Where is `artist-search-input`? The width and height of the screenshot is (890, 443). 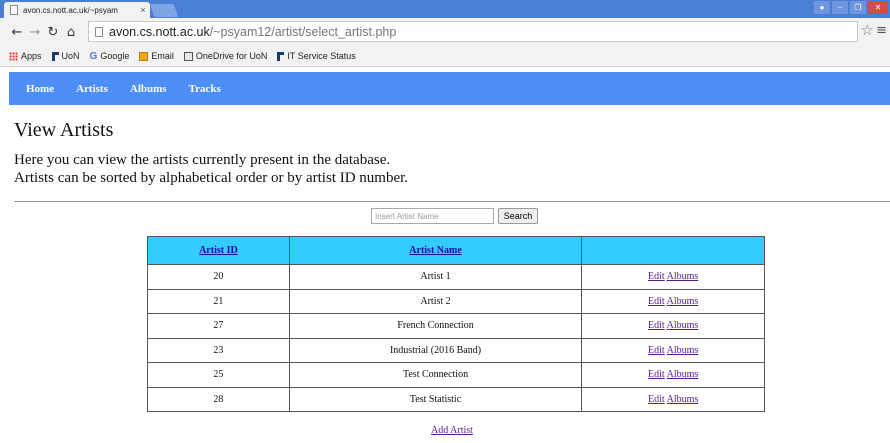
artist-search-input is located at coordinates (432, 216).